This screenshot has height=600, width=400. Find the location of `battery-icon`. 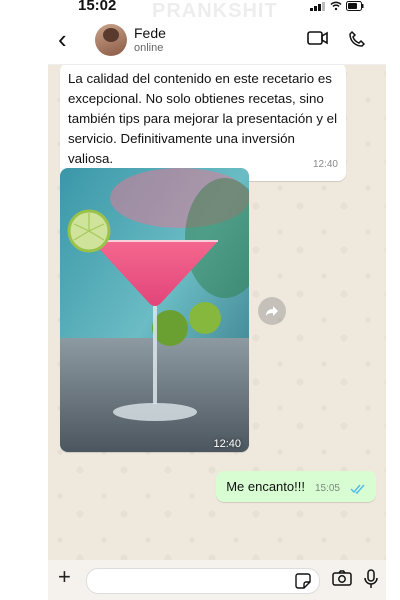

battery-icon is located at coordinates (355, 6).